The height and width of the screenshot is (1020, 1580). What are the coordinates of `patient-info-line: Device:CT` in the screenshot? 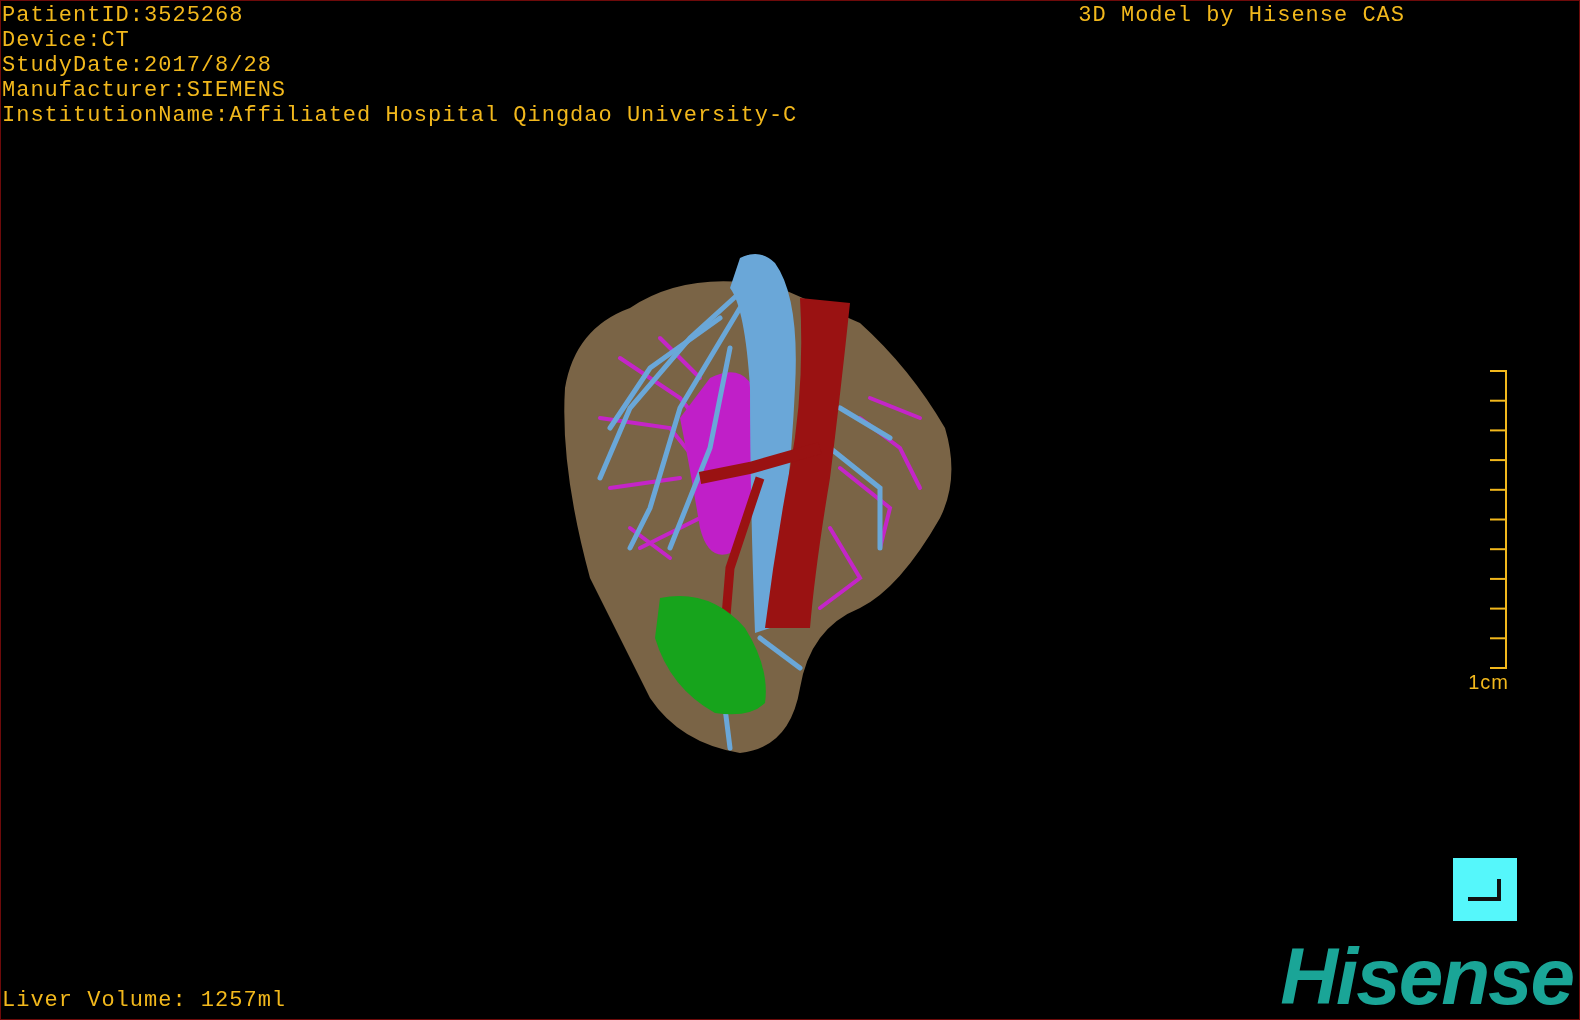 It's located at (66, 40).